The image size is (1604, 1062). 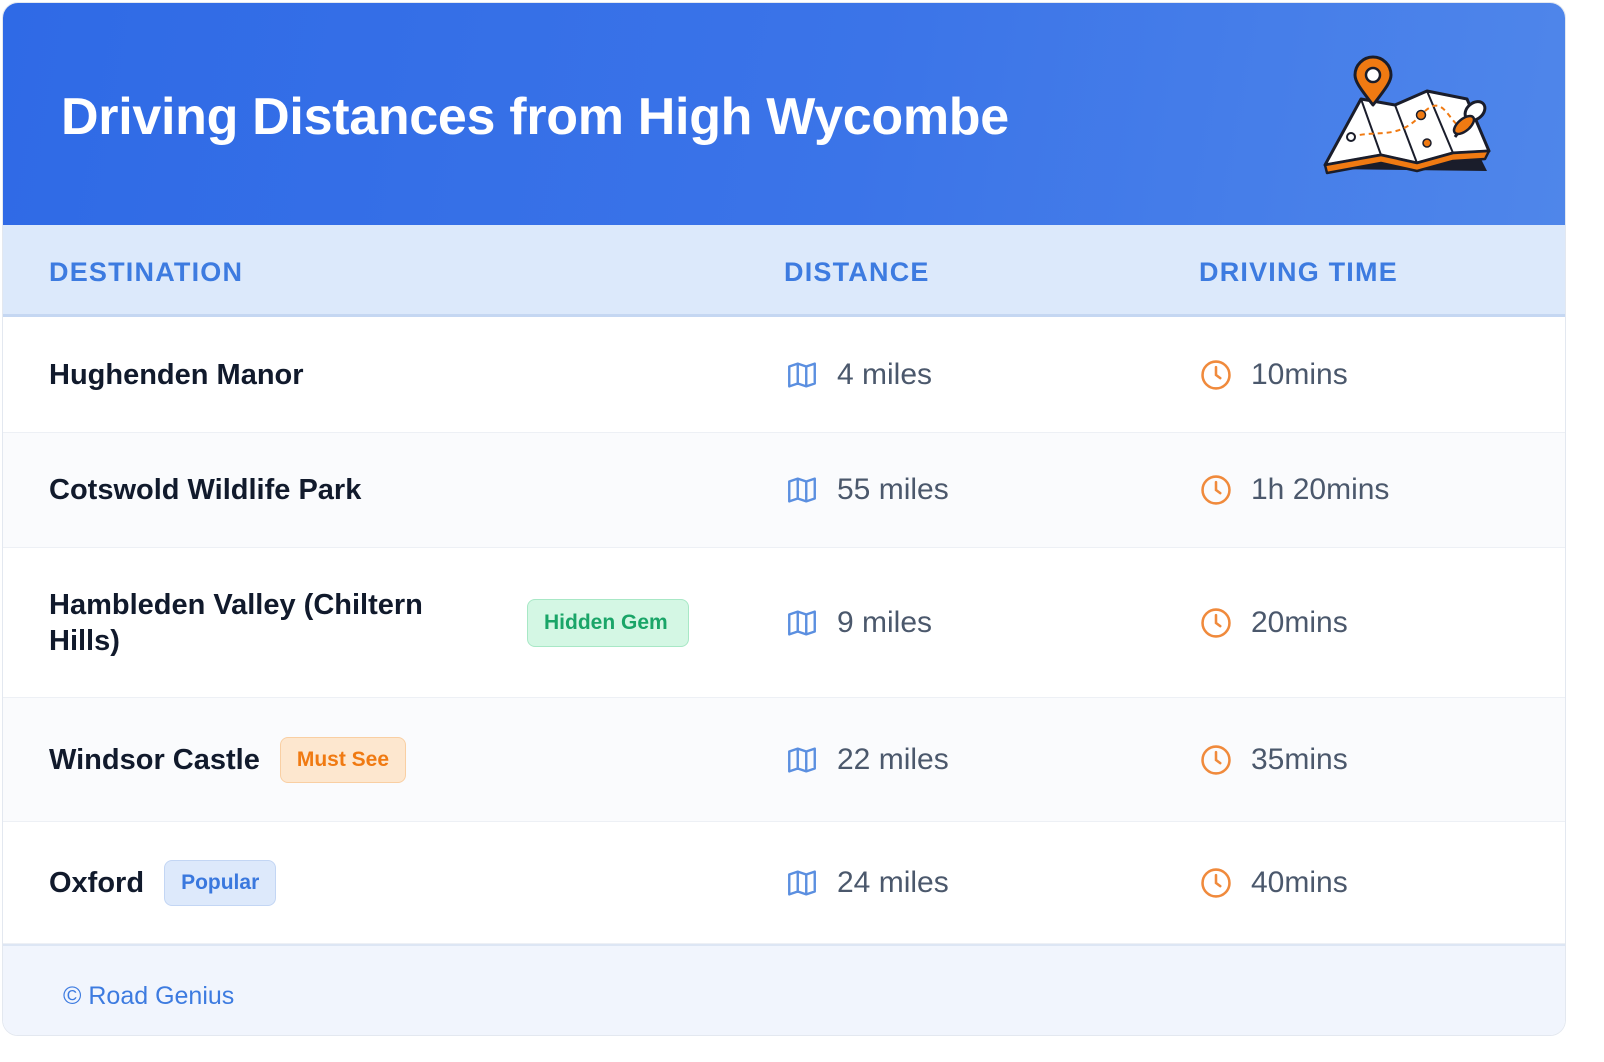 I want to click on destination-name: Hughenden Manor, so click(x=176, y=374).